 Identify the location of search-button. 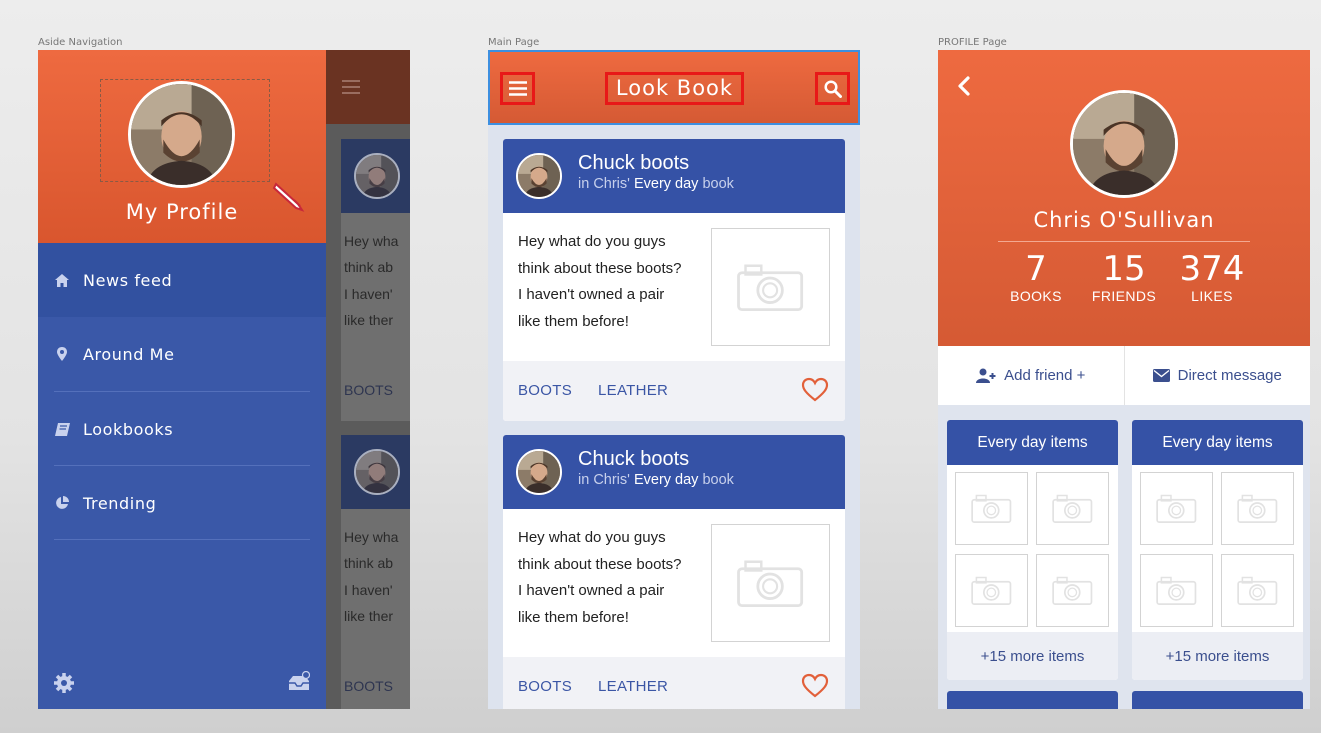
(832, 88).